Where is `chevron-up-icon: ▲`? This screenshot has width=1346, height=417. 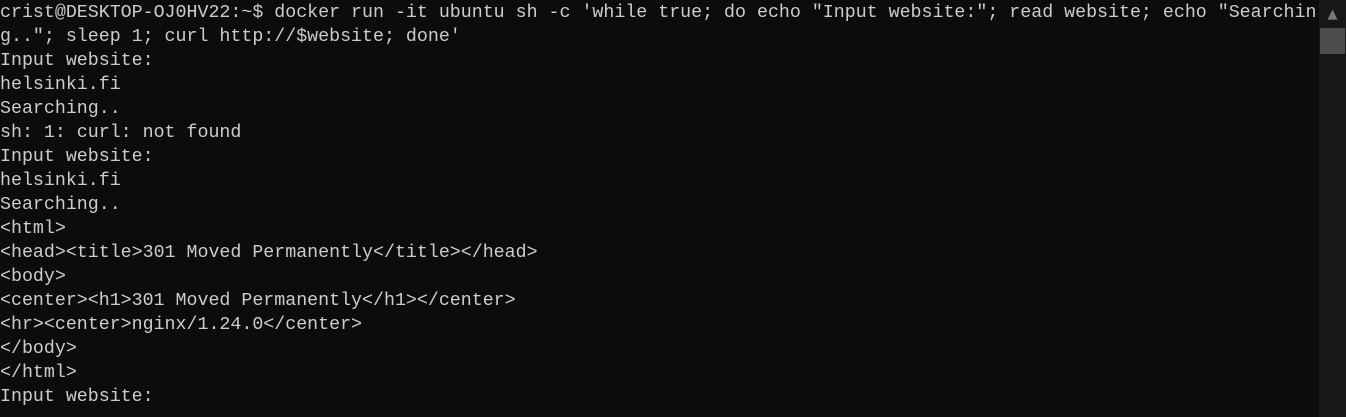
chevron-up-icon: ▲ is located at coordinates (1332, 13).